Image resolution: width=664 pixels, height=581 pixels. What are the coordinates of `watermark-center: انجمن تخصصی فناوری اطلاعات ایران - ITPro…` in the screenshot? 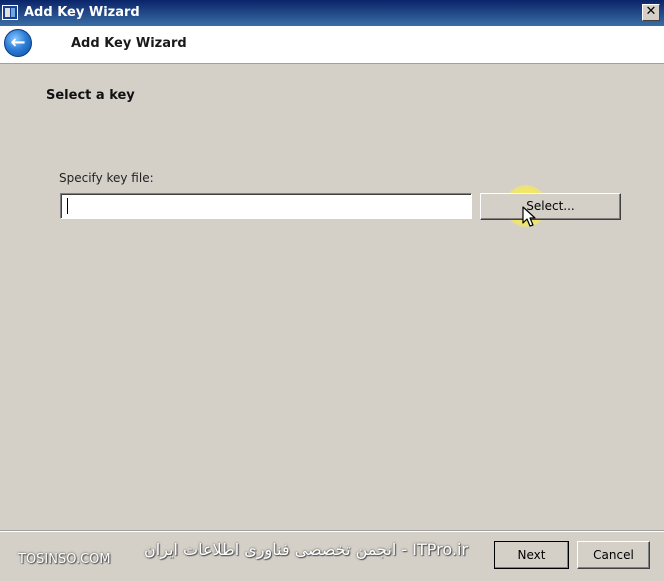 It's located at (306, 549).